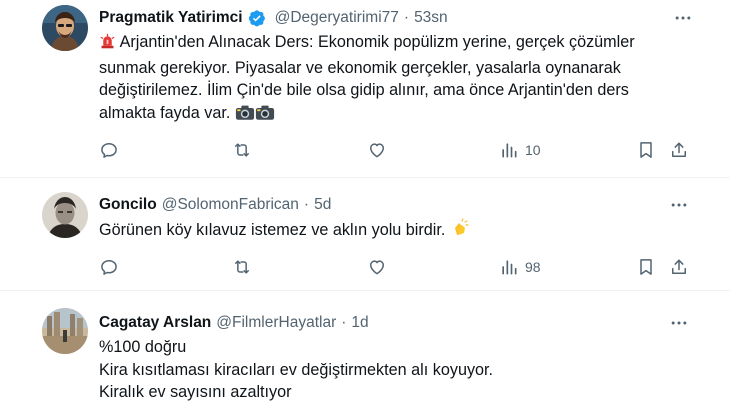 The width and height of the screenshot is (730, 420). Describe the element at coordinates (155, 323) in the screenshot. I see `display-name: Cagatay Arslan` at that location.